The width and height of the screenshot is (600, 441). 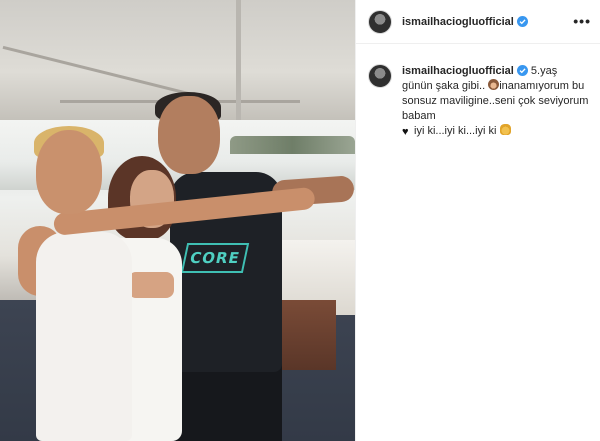 What do you see at coordinates (292, 145) in the screenshot?
I see `shoreline` at bounding box center [292, 145].